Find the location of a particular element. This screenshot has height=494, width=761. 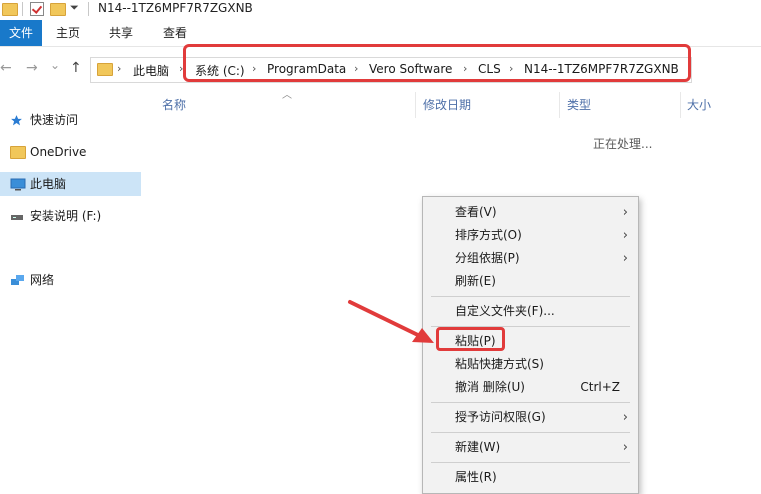

menu-item-label: 分组依据(P) is located at coordinates (487, 258).